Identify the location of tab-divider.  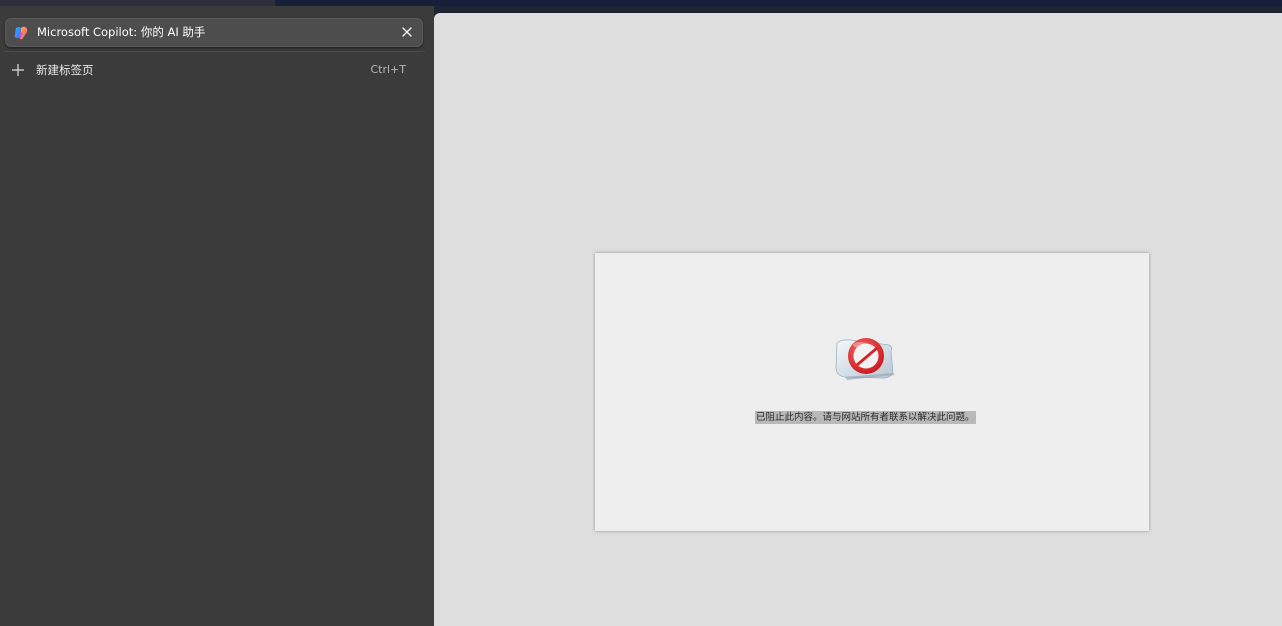
(215, 51).